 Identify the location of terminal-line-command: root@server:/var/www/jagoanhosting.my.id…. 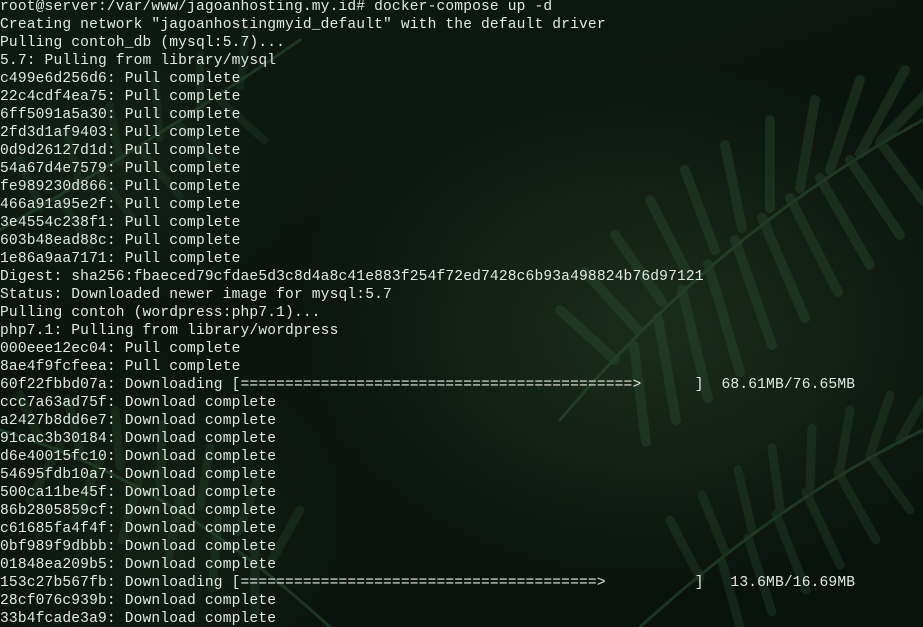
(276, 7).